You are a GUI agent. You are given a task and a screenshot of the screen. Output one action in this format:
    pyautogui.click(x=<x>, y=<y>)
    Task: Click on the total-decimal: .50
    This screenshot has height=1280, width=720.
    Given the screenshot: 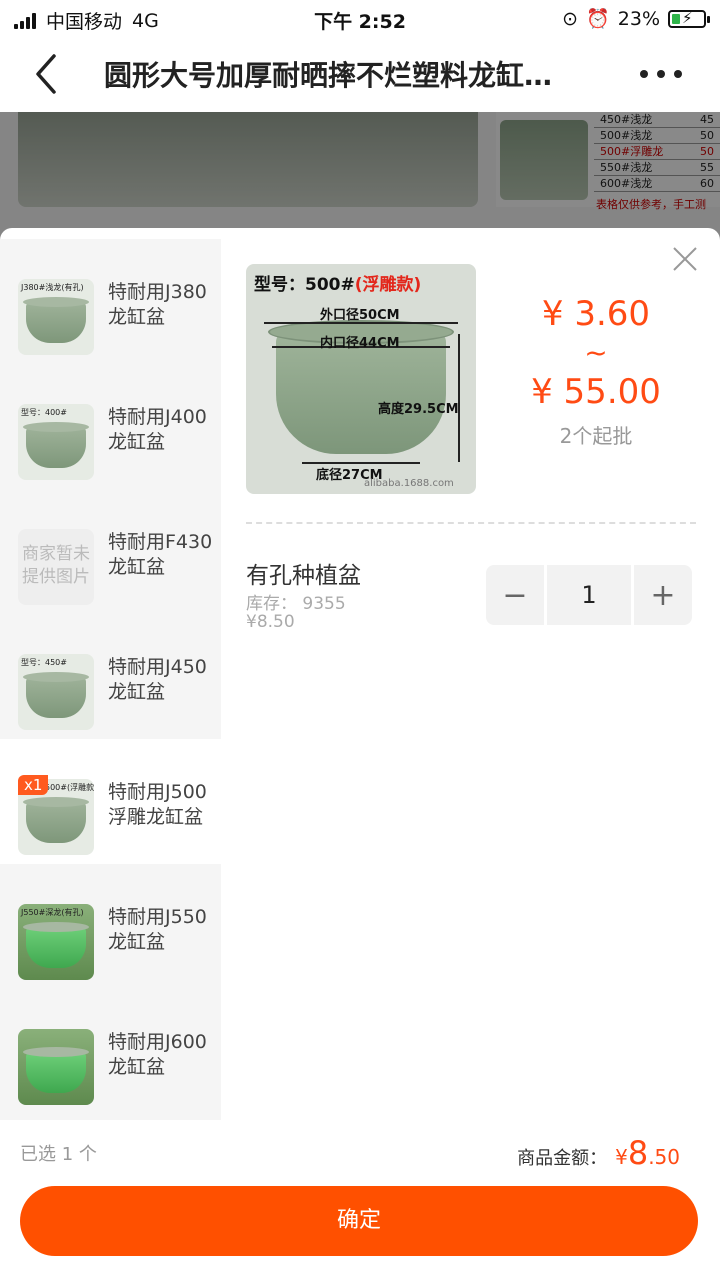 What is the action you would take?
    pyautogui.click(x=664, y=1157)
    